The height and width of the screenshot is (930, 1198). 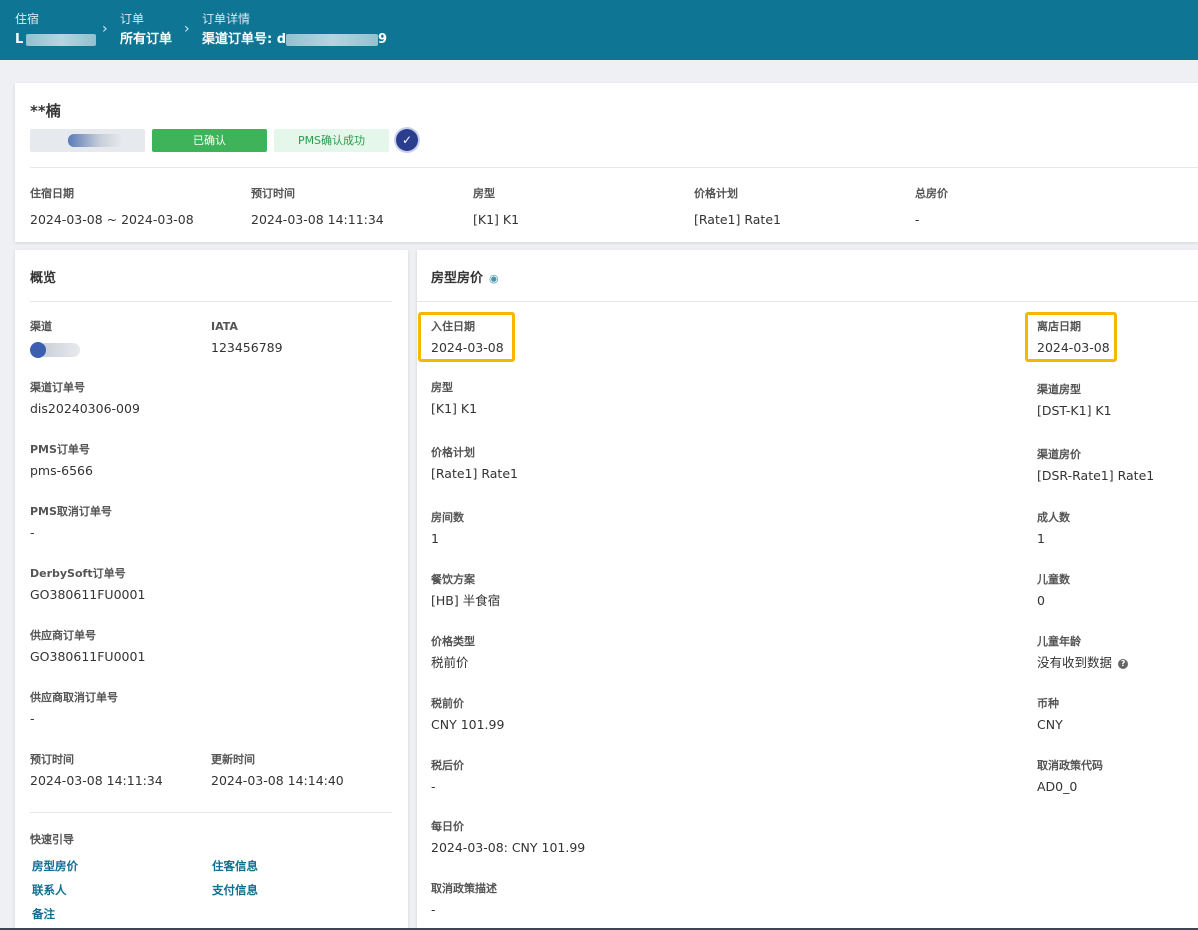 What do you see at coordinates (447, 826) in the screenshot?
I see `field-label: 每日价` at bounding box center [447, 826].